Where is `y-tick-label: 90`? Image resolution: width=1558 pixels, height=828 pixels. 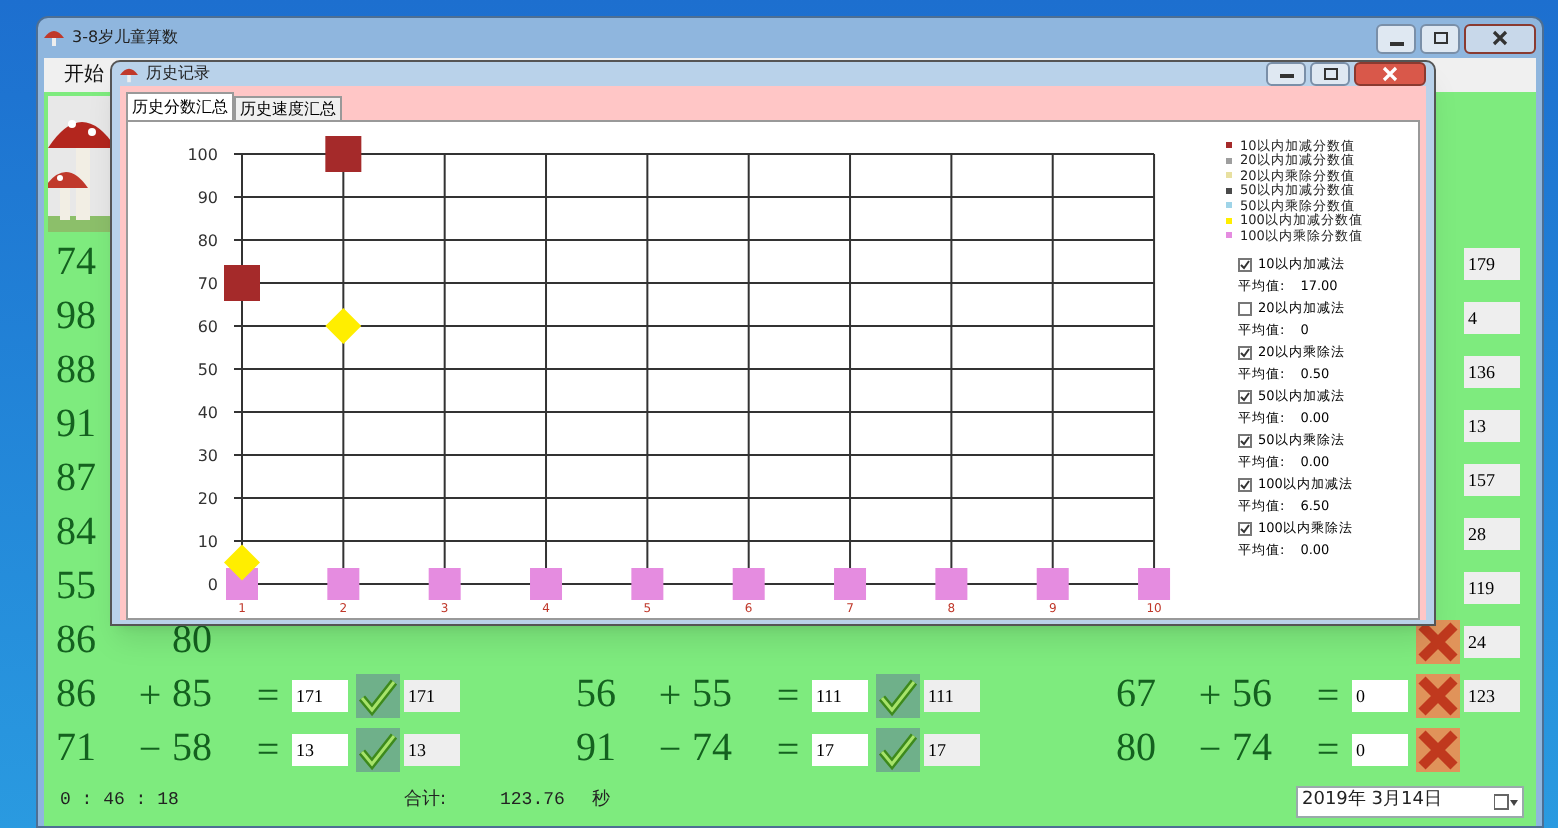 y-tick-label: 90 is located at coordinates (207, 198).